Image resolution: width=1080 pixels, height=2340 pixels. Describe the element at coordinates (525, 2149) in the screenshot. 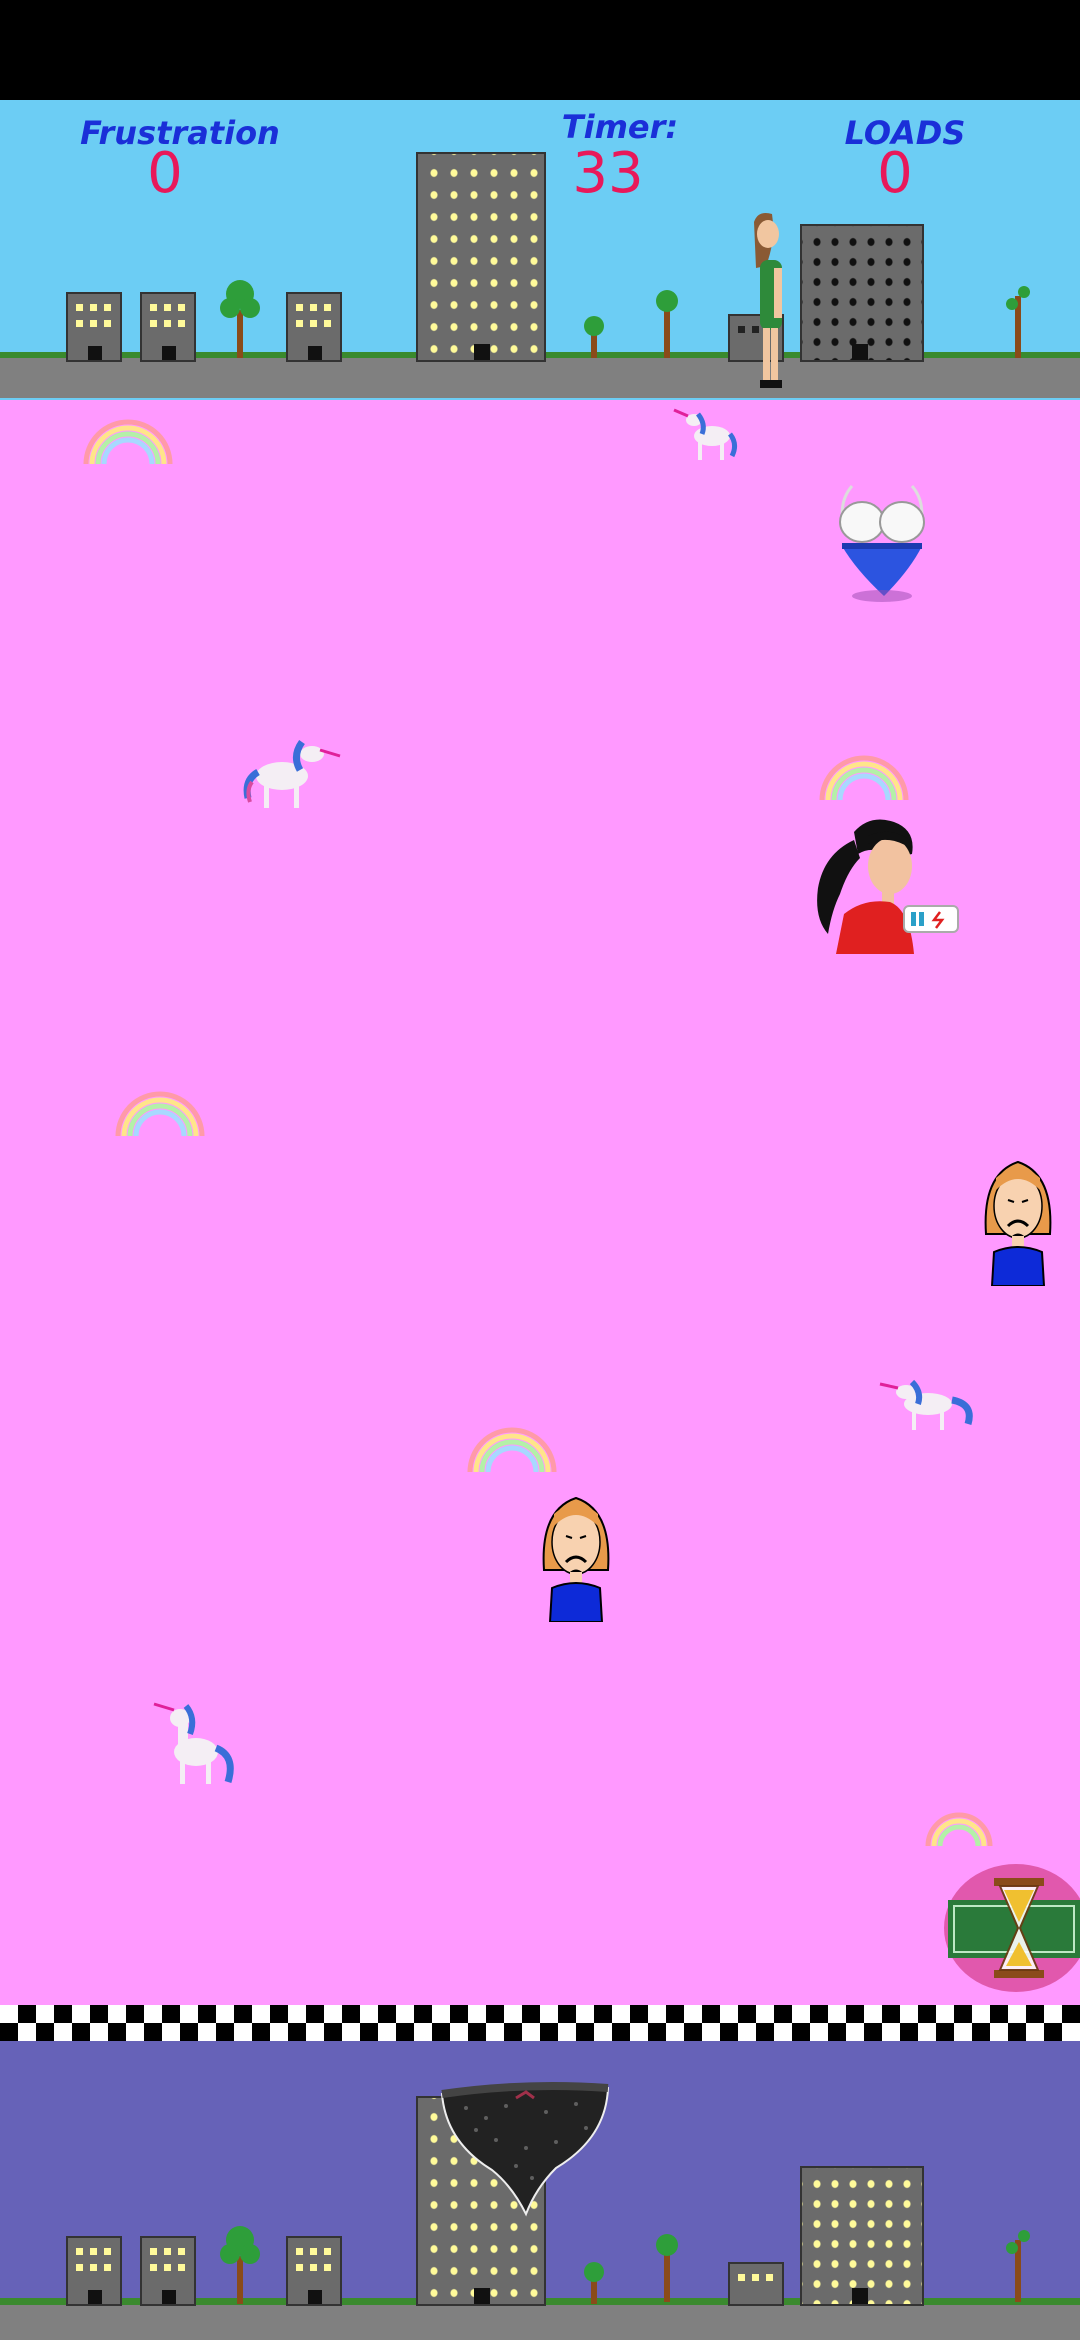

I see `black-panties-basket` at that location.